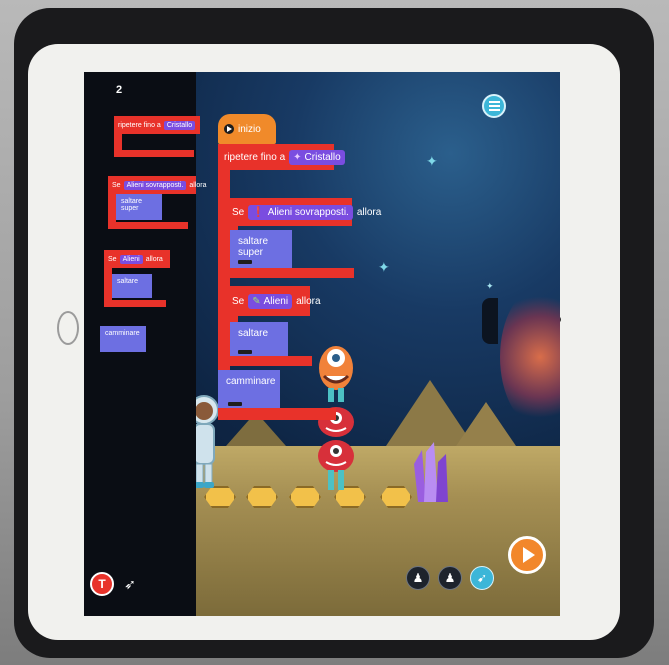 This screenshot has width=669, height=665. What do you see at coordinates (123, 339) in the screenshot?
I see `palette-walk-block: camminare` at bounding box center [123, 339].